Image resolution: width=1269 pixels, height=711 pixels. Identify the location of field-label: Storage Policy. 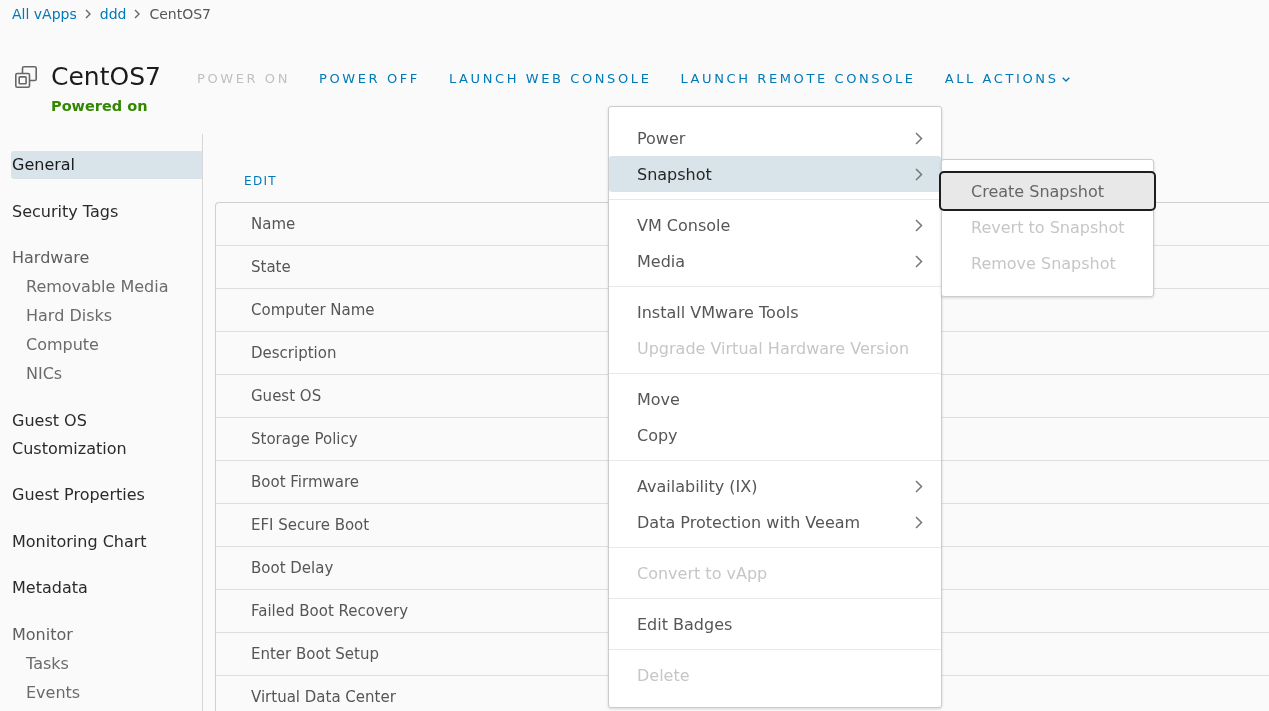
(304, 439).